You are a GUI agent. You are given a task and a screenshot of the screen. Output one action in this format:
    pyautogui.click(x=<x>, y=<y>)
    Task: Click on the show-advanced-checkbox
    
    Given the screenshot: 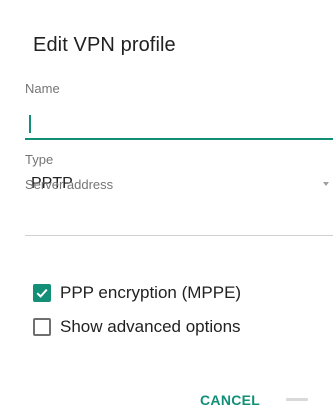 What is the action you would take?
    pyautogui.click(x=42, y=327)
    